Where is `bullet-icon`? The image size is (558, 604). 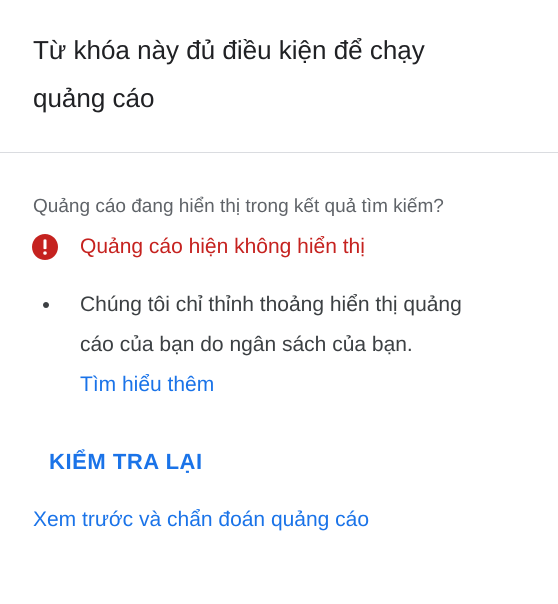
bullet-icon is located at coordinates (46, 305).